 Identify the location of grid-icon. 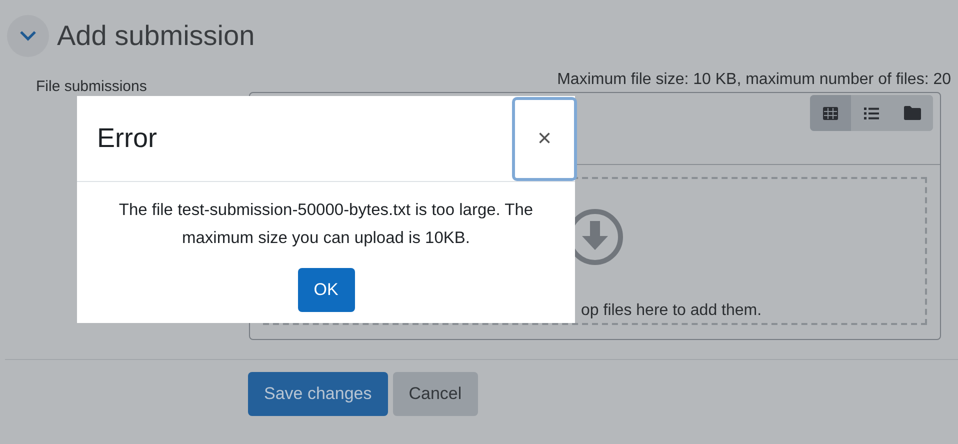
(830, 113).